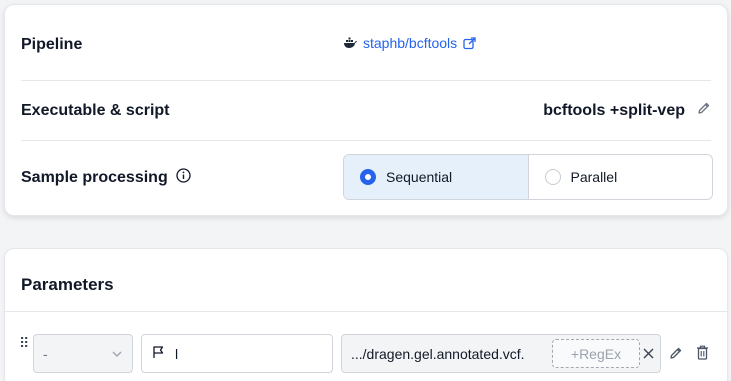 This screenshot has height=381, width=731. What do you see at coordinates (158, 353) in the screenshot?
I see `flag-icon` at bounding box center [158, 353].